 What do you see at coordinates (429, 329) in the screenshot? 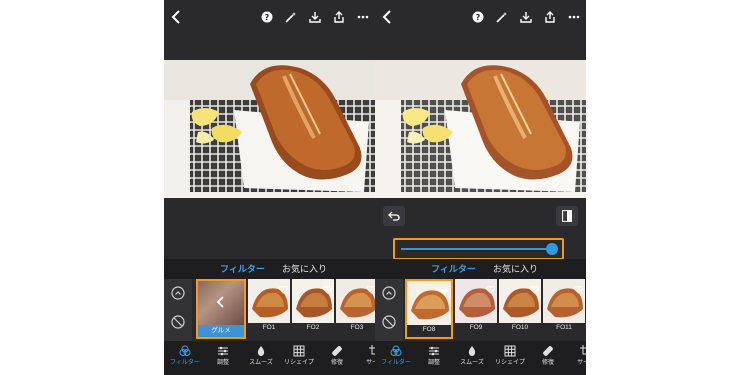
I see `filter-thumb-label: FO8` at bounding box center [429, 329].